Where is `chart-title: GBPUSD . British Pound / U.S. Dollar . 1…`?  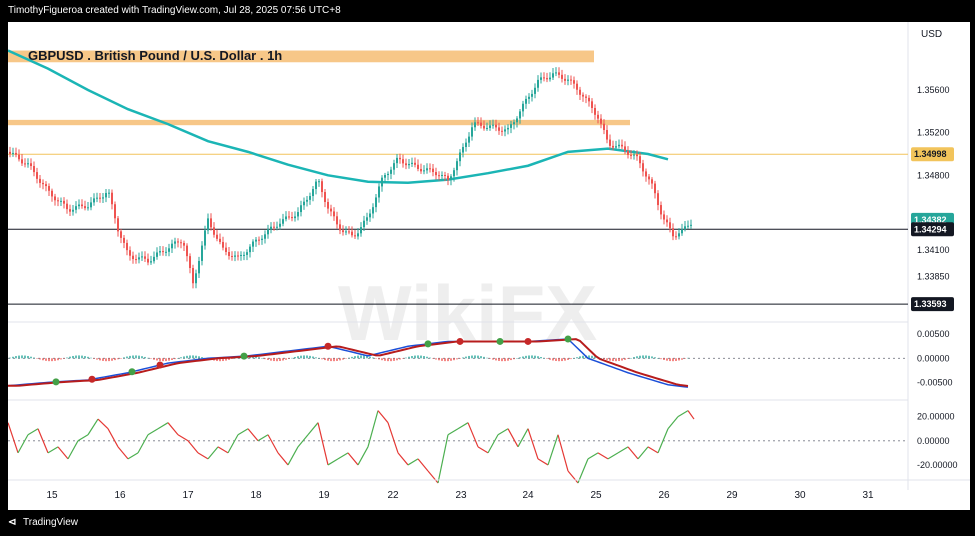
chart-title: GBPUSD . British Pound / U.S. Dollar . 1… is located at coordinates (155, 55).